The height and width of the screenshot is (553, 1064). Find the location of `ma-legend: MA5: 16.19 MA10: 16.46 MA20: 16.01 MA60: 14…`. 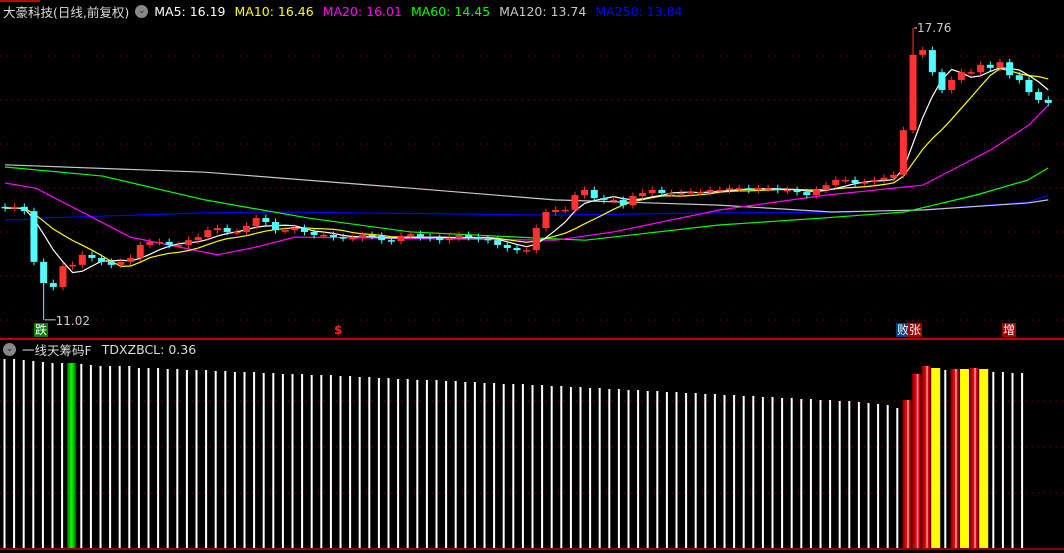

ma-legend: MA5: 16.19 MA10: 16.46 MA20: 16.01 MA60: 14… is located at coordinates (418, 11).